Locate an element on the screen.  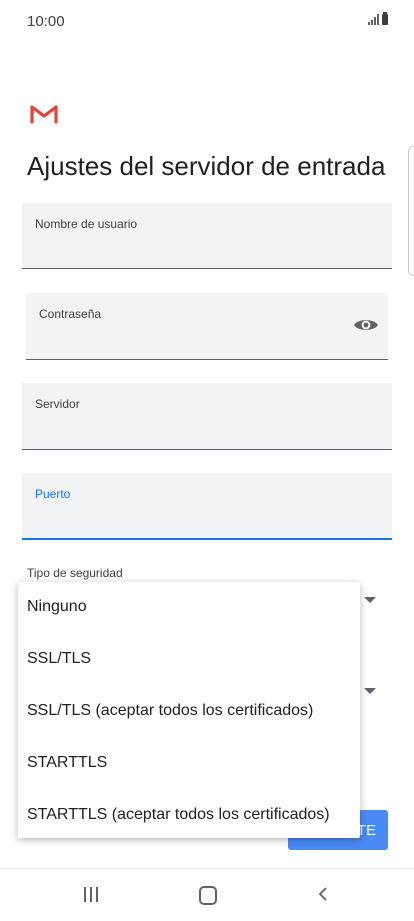
status-time: 10:00 is located at coordinates (46, 21).